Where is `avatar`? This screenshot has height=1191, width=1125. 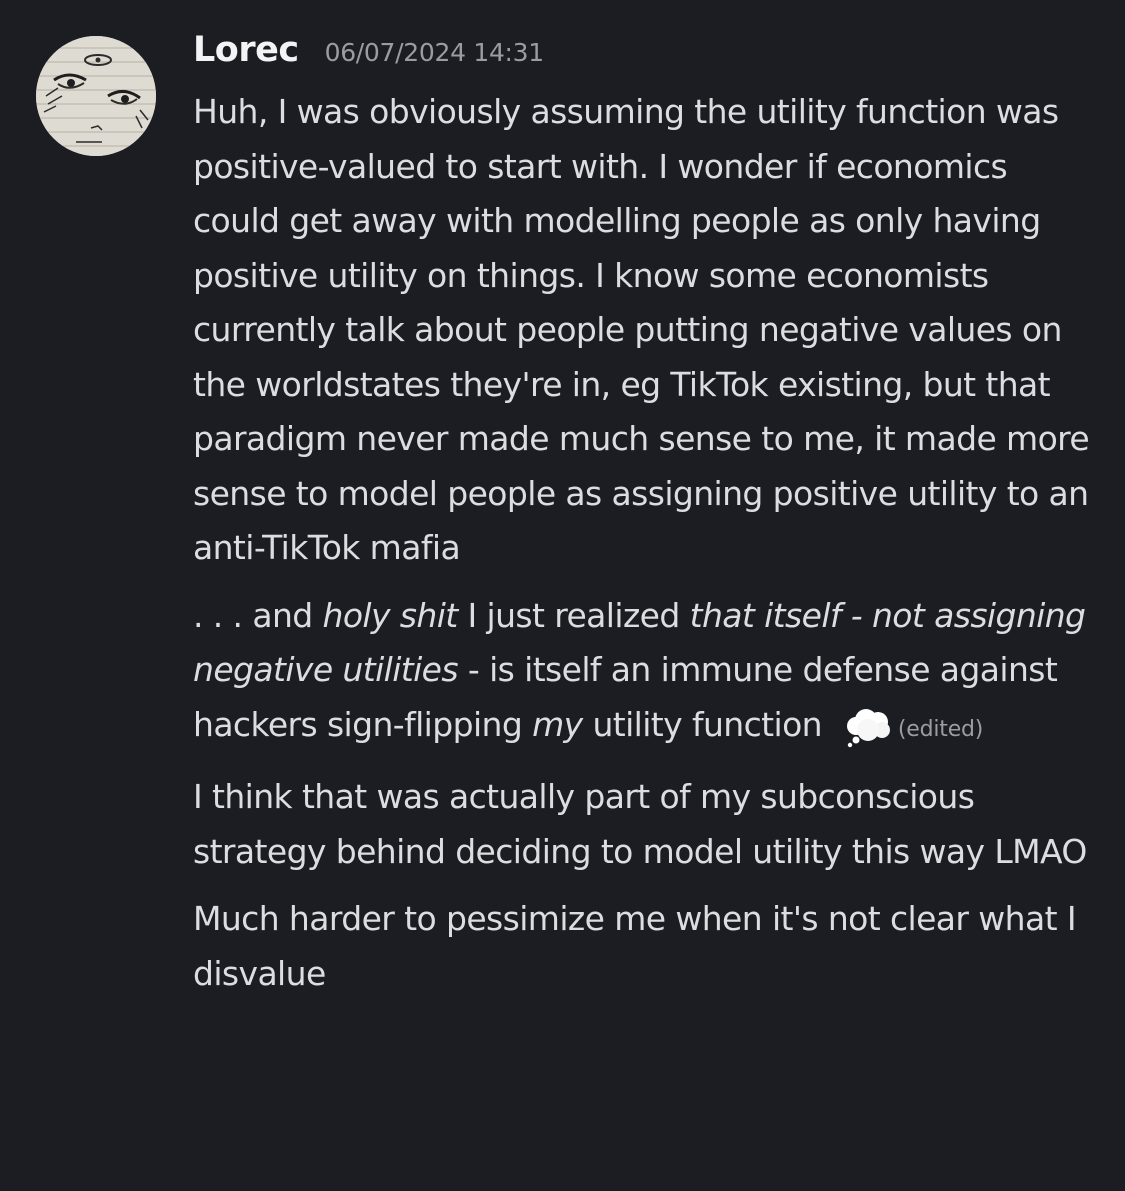
avatar is located at coordinates (96, 96).